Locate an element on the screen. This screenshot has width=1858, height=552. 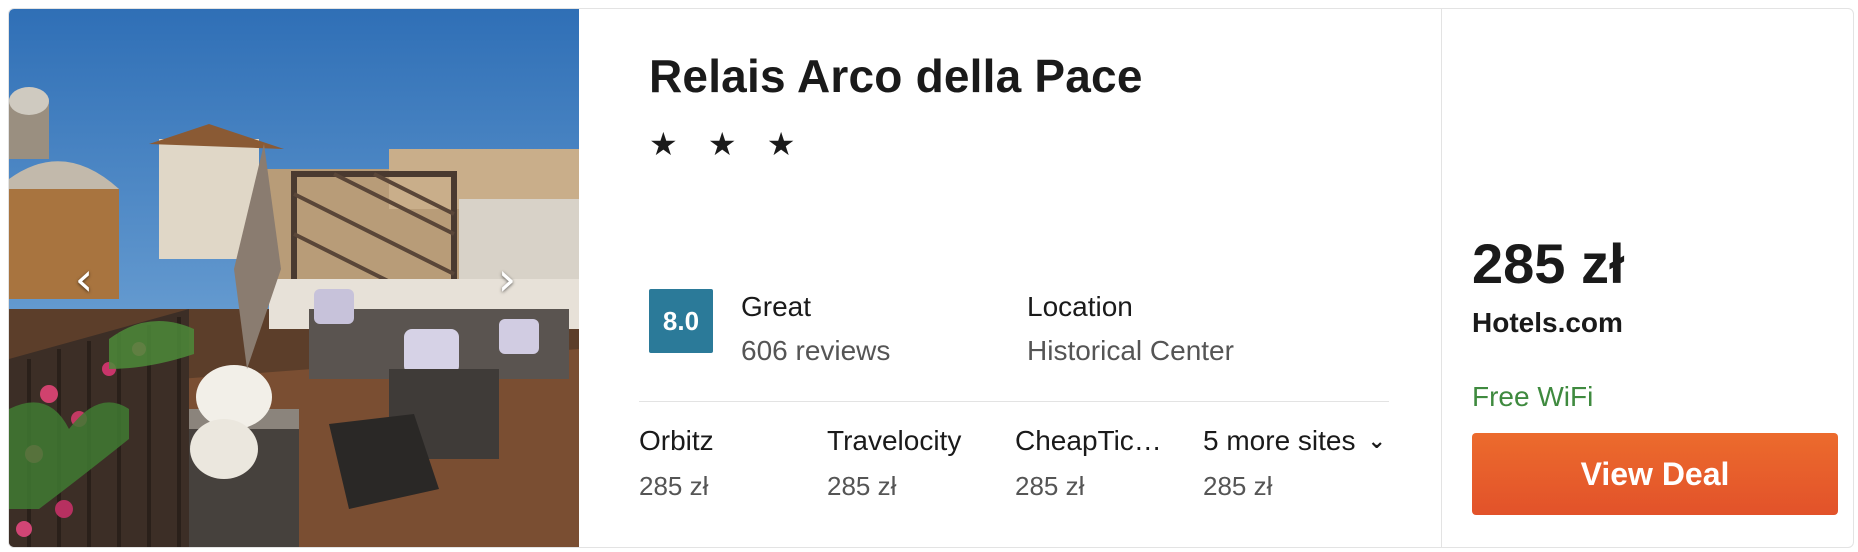
view-deal-button: View Deal is located at coordinates (1655, 474).